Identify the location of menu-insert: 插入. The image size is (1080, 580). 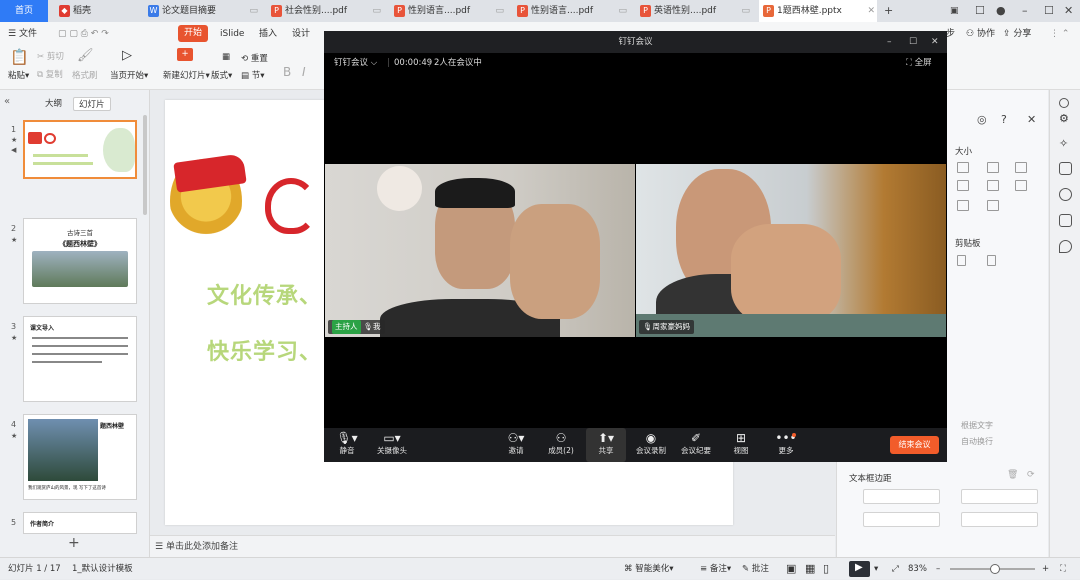
(268, 34).